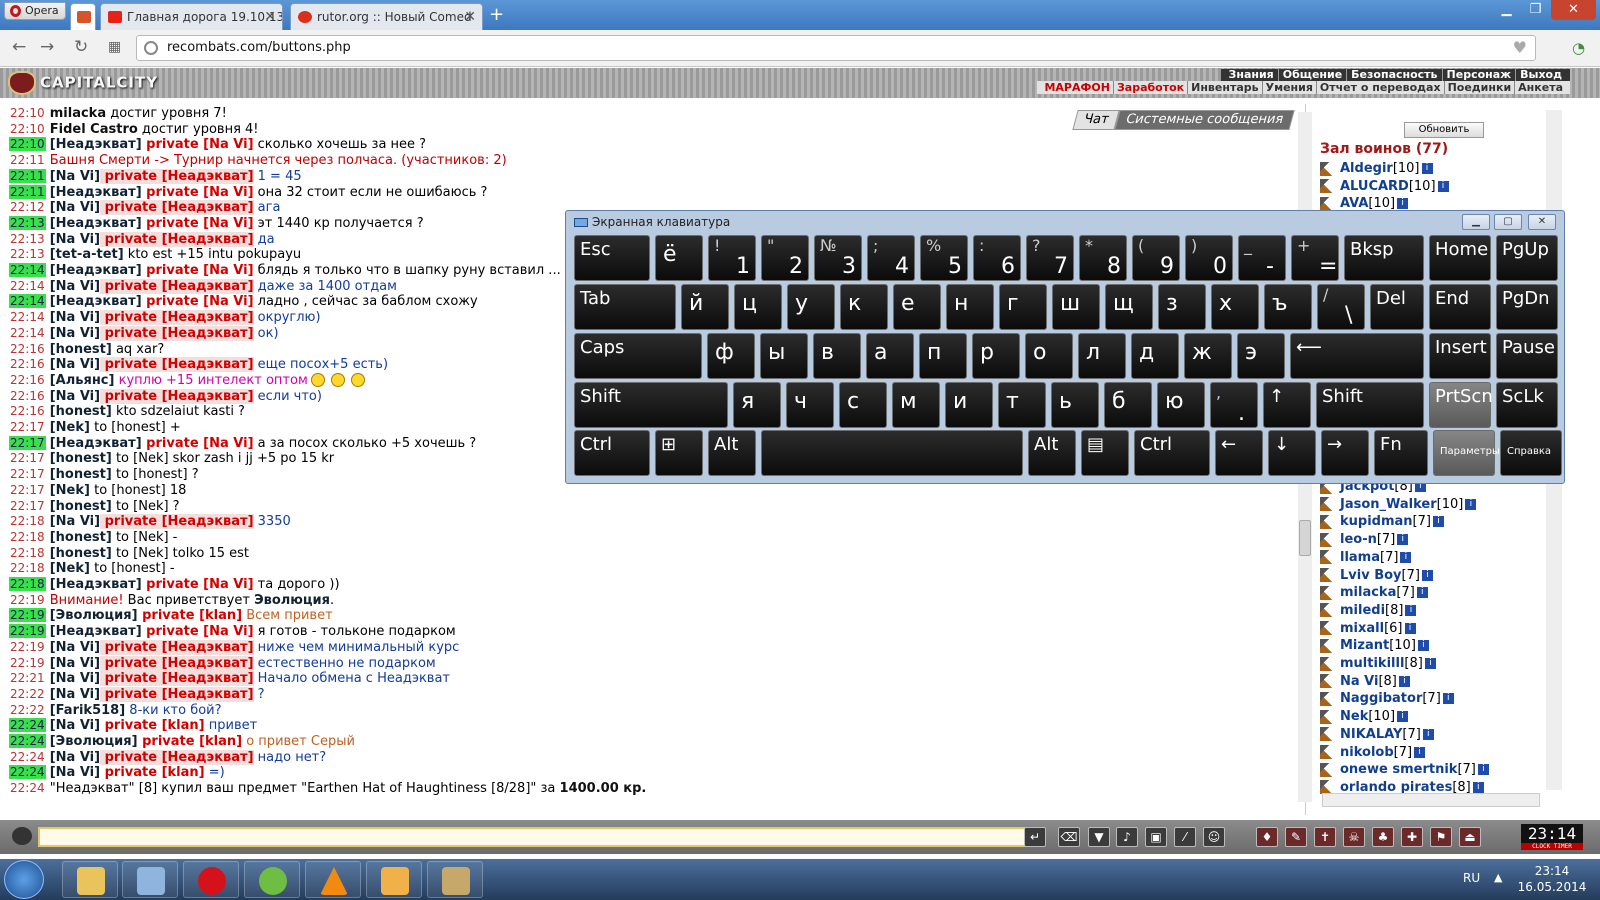 The height and width of the screenshot is (900, 1600). What do you see at coordinates (1182, 307) in the screenshot?
I see `osk-key: з` at bounding box center [1182, 307].